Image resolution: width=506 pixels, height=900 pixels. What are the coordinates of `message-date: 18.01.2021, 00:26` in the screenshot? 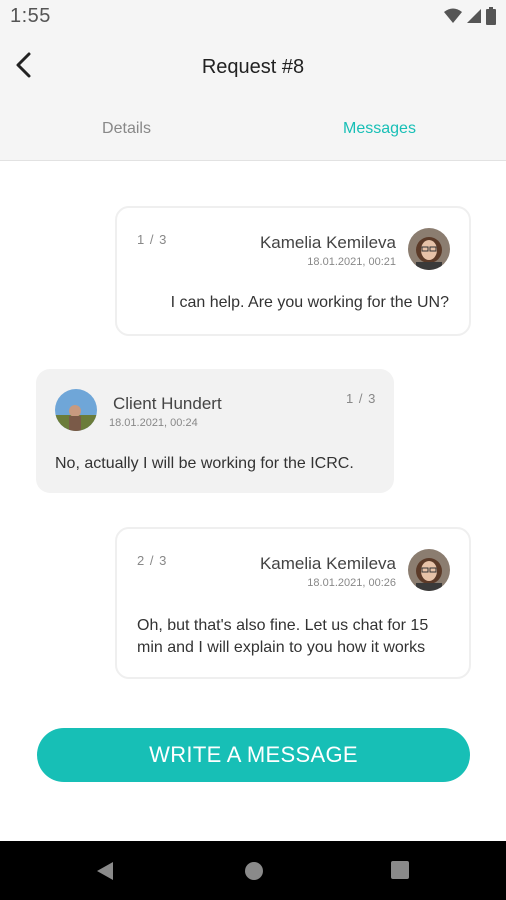 It's located at (351, 583).